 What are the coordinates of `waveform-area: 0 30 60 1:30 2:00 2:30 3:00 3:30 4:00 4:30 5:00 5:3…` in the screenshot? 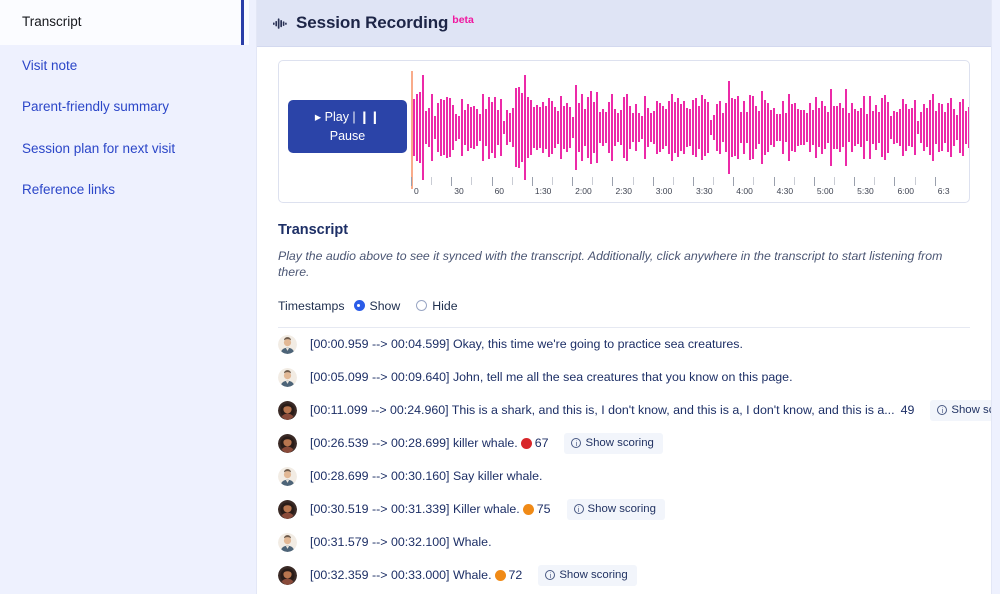 It's located at (689, 131).